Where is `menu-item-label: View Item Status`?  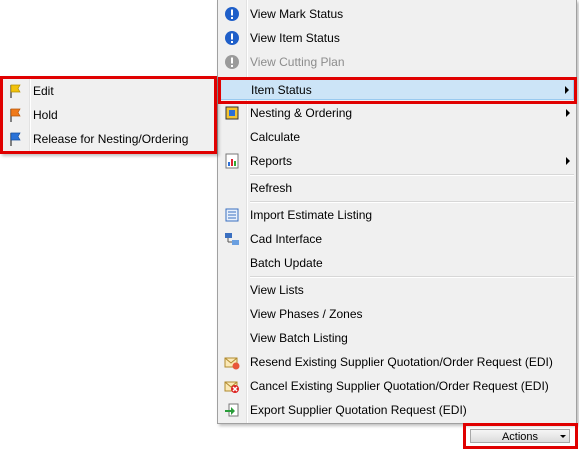 menu-item-label: View Item Status is located at coordinates (295, 38).